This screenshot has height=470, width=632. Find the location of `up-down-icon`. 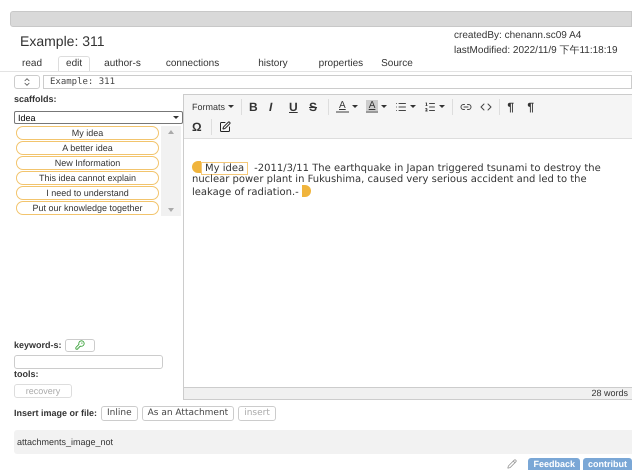

up-down-icon is located at coordinates (27, 81).